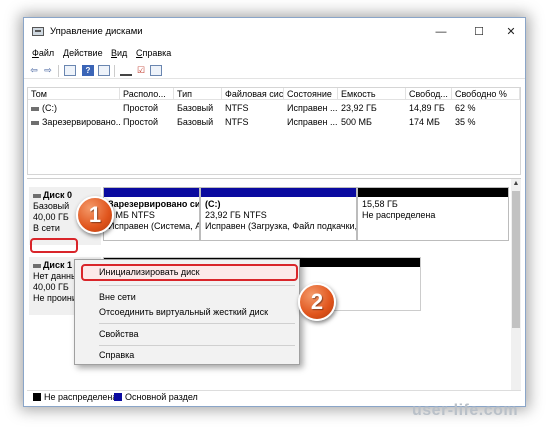 The height and width of the screenshot is (430, 550). I want to click on partition-unallocated: 15,58 ГБ Не распределена, so click(433, 214).